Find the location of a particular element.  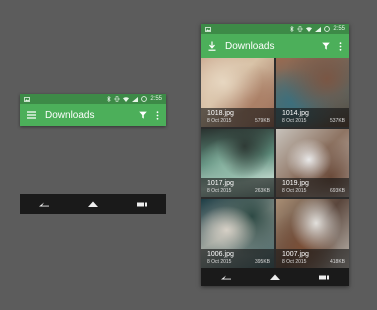

file-info: 1007.jpg 8 Oct 2015 418KB is located at coordinates (312, 258).